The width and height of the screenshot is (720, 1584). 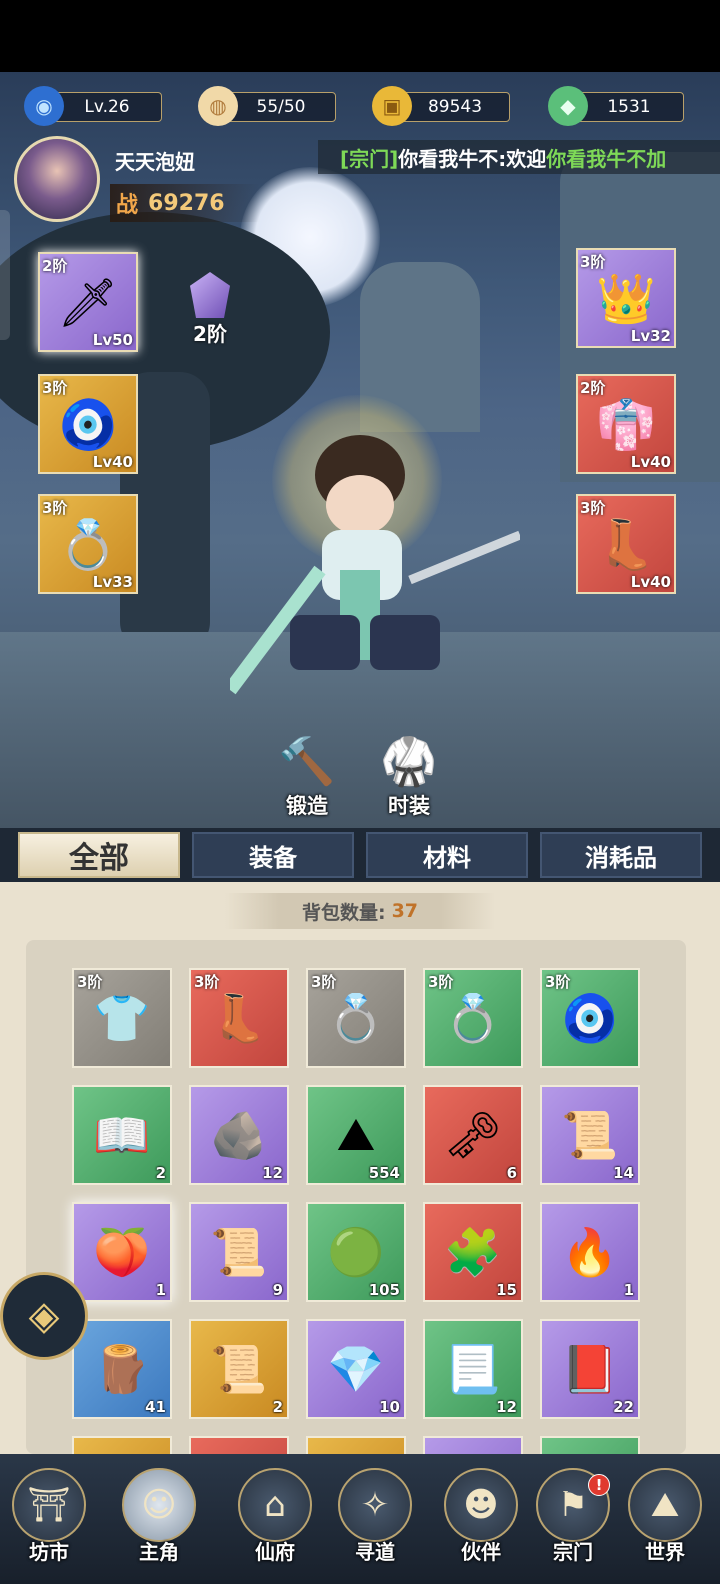 What do you see at coordinates (665, 1523) in the screenshot?
I see `nav-world: ⛰ 世界` at bounding box center [665, 1523].